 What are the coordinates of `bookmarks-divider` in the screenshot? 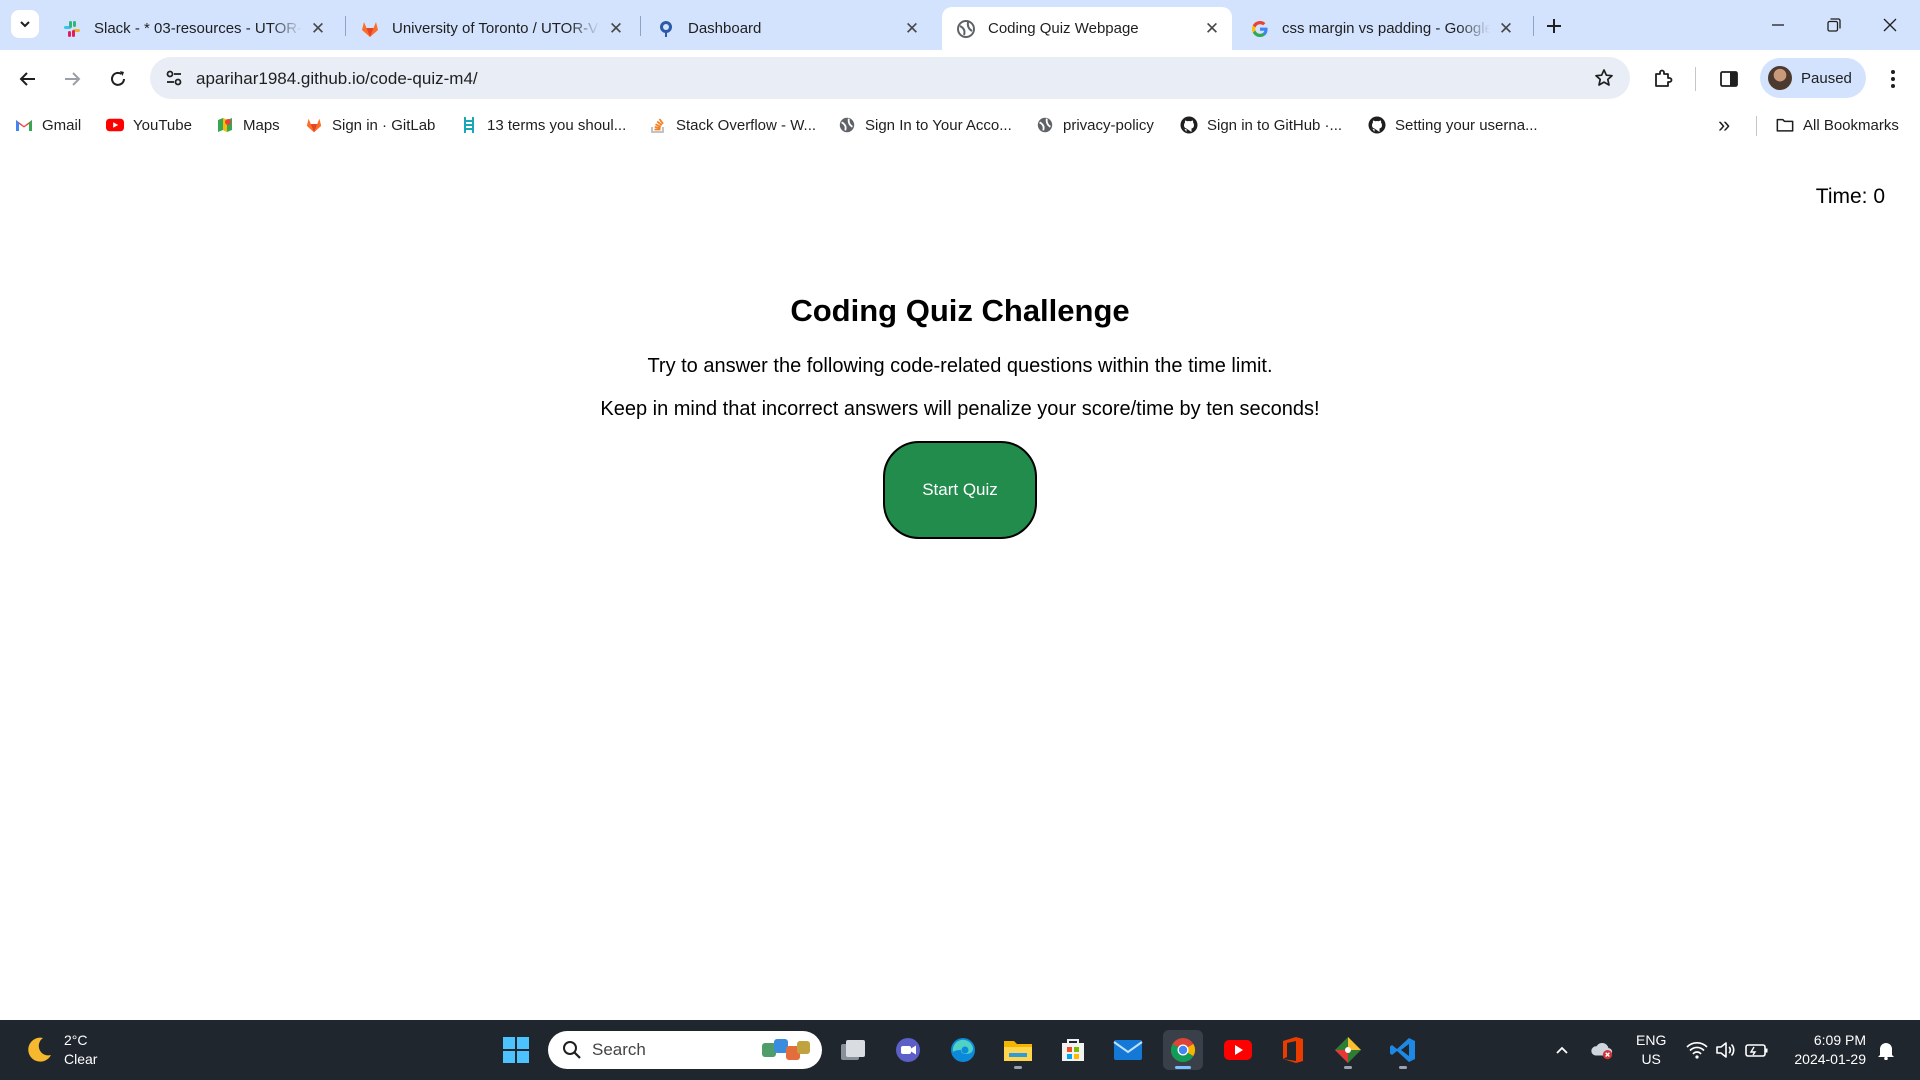 It's located at (1756, 126).